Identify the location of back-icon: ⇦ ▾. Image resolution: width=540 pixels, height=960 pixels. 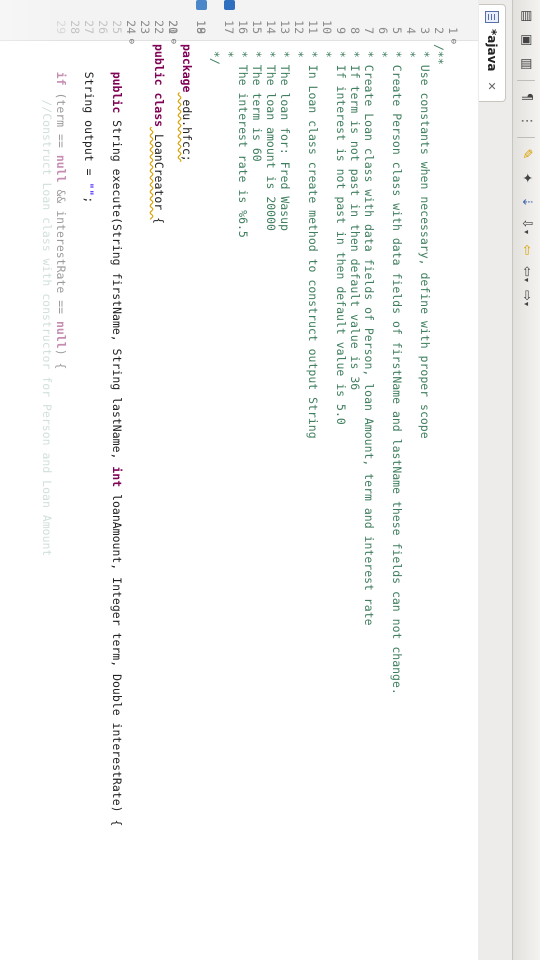
(527, 274).